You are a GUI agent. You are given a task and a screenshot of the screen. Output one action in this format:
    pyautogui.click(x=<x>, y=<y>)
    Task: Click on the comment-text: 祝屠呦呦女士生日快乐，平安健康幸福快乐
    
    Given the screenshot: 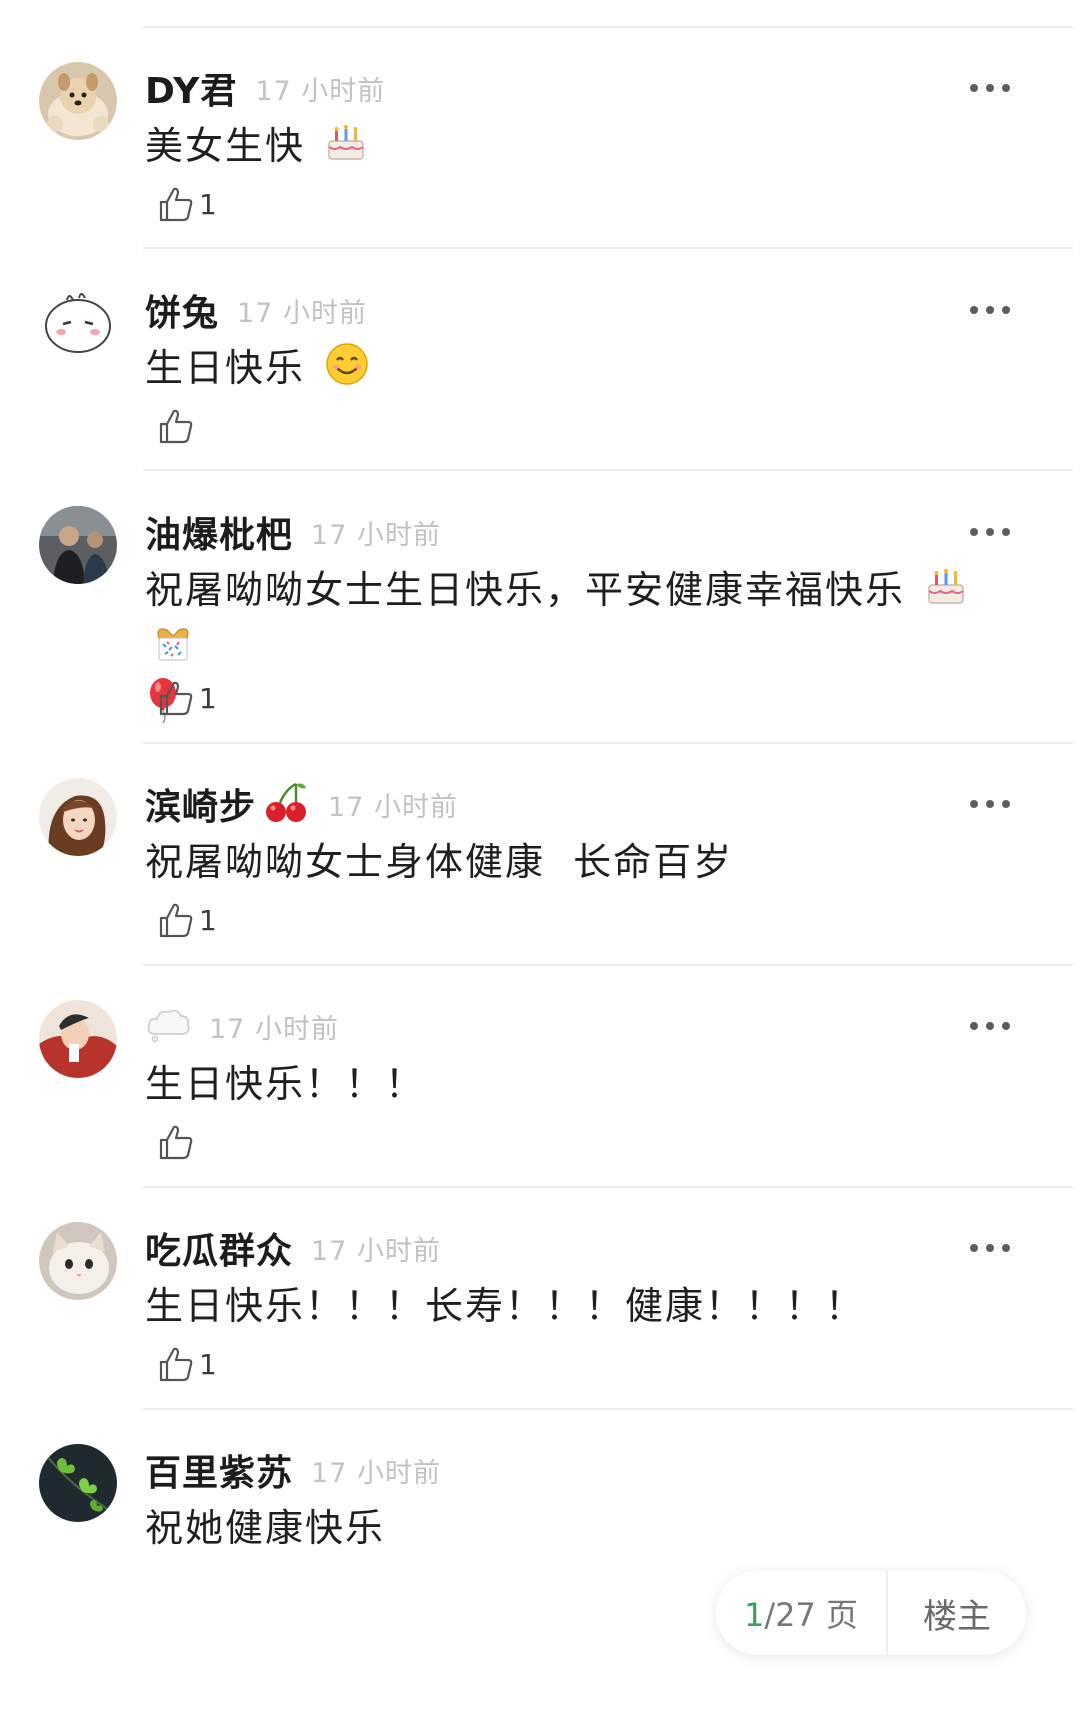 What is the action you would take?
    pyautogui.click(x=525, y=590)
    